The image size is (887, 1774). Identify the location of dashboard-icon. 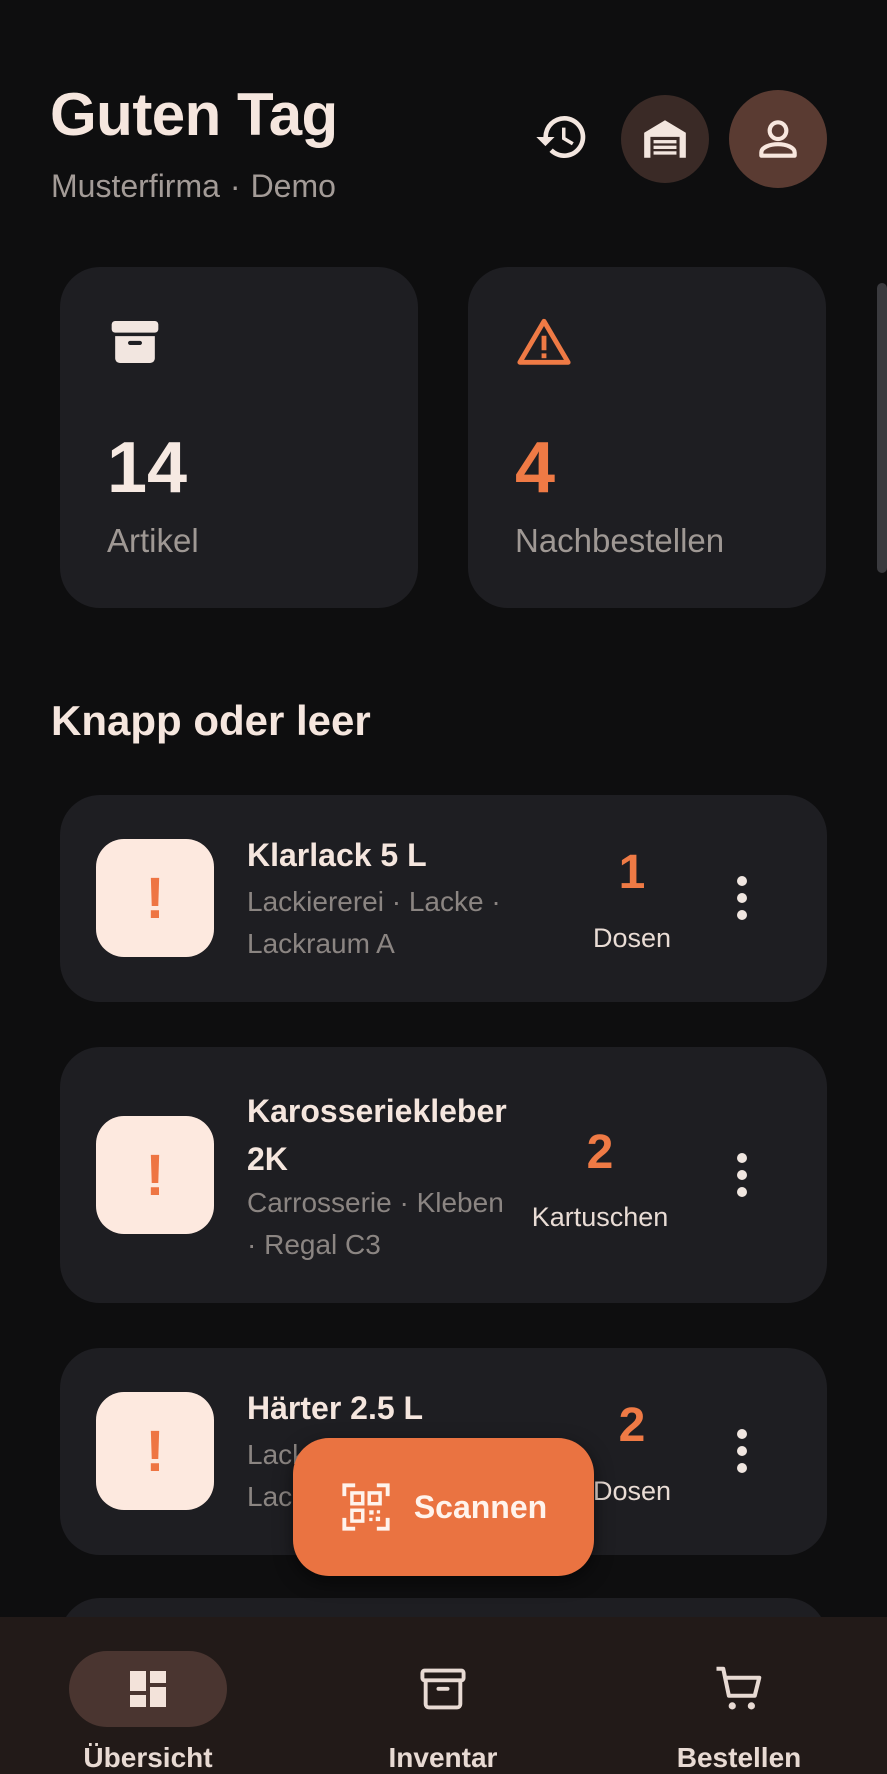
(148, 1689).